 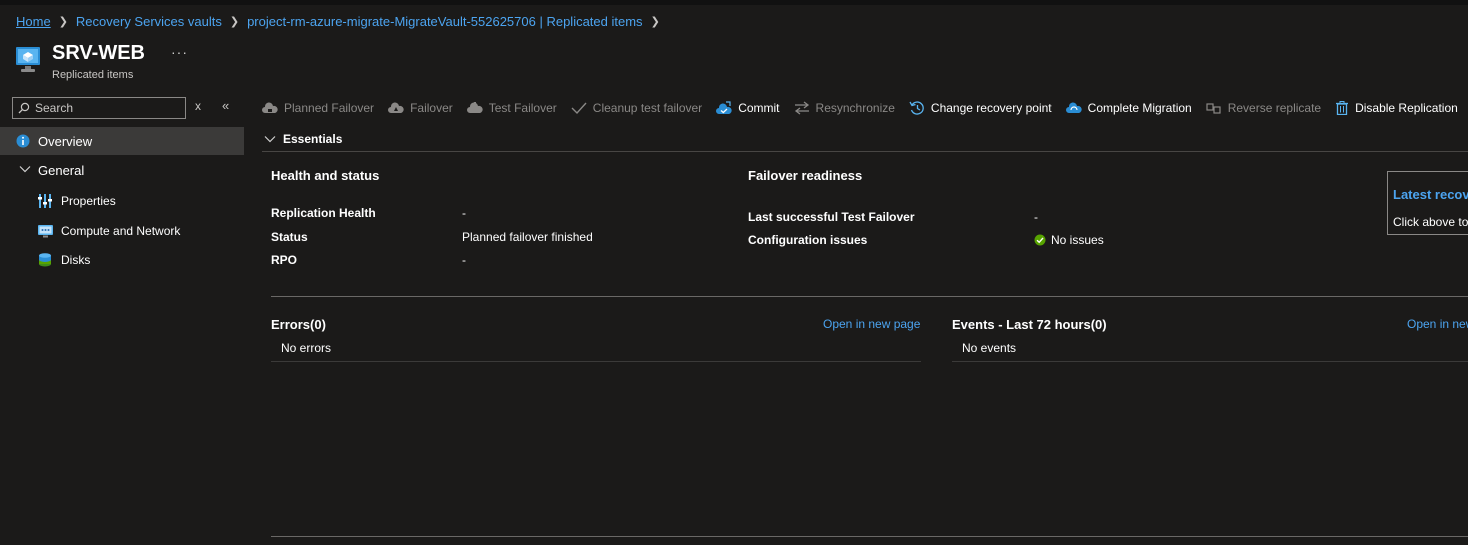 What do you see at coordinates (464, 260) in the screenshot?
I see `rpo-value: -` at bounding box center [464, 260].